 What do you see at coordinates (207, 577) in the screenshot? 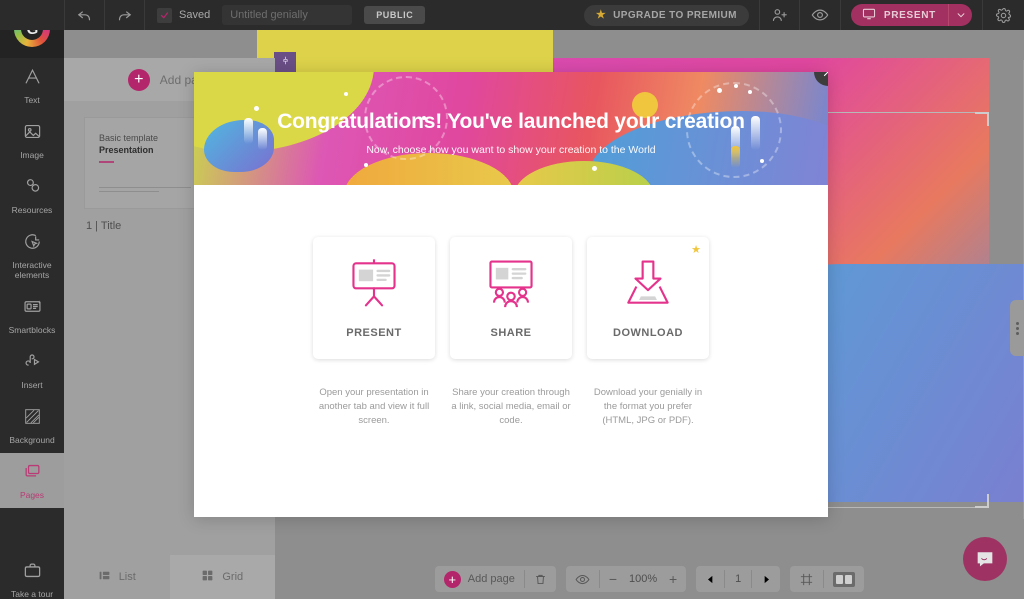
I see `grid-view-icon` at bounding box center [207, 577].